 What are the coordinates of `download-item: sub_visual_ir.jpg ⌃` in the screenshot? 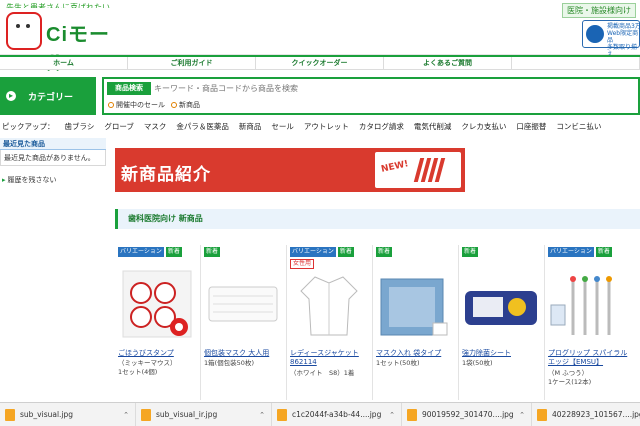 It's located at (204, 414).